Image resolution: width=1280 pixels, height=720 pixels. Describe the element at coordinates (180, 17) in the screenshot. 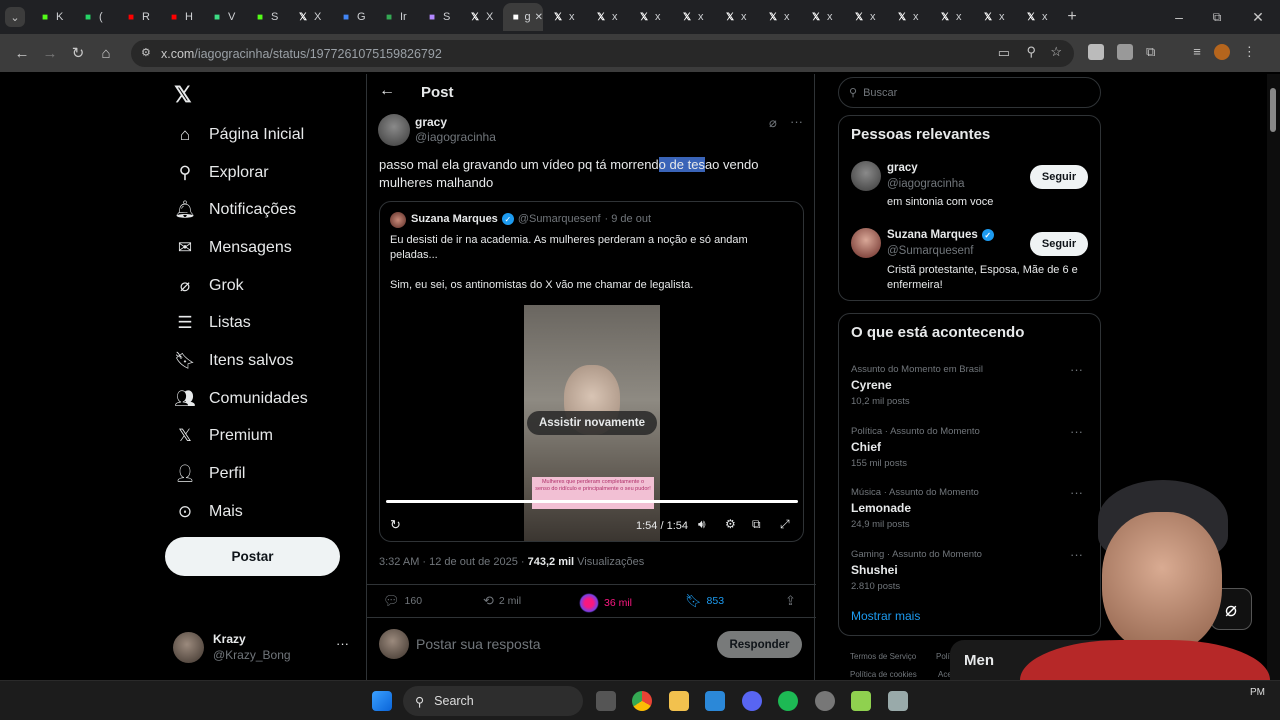

I see `browser-tab: ■ H` at that location.